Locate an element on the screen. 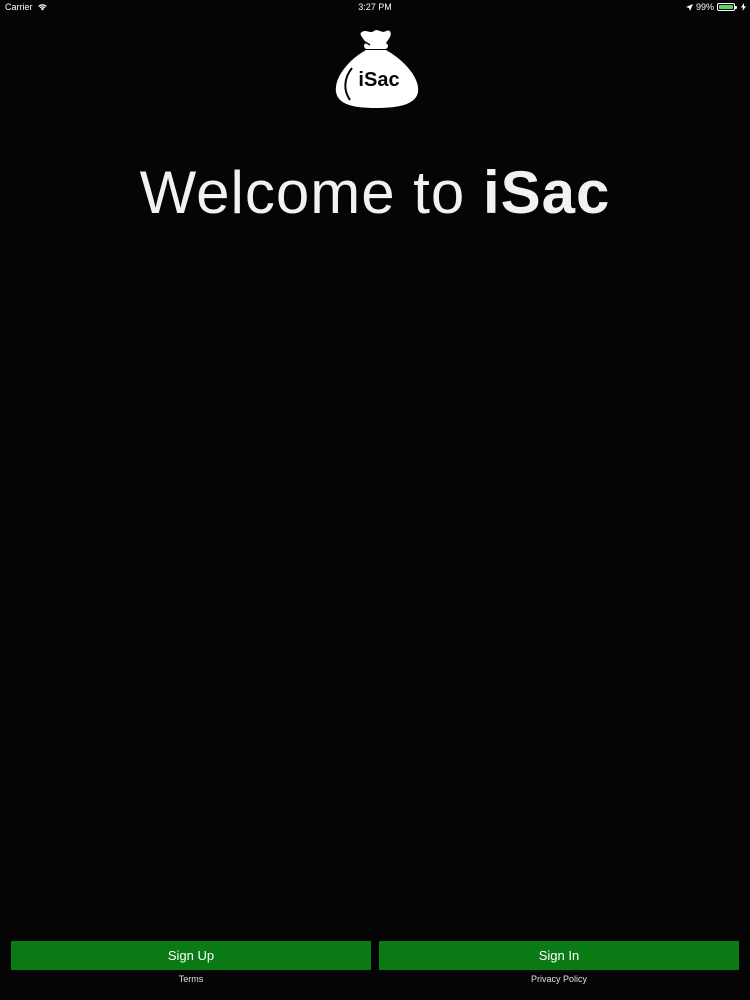 The height and width of the screenshot is (1000, 750). battery-icon is located at coordinates (727, 7).